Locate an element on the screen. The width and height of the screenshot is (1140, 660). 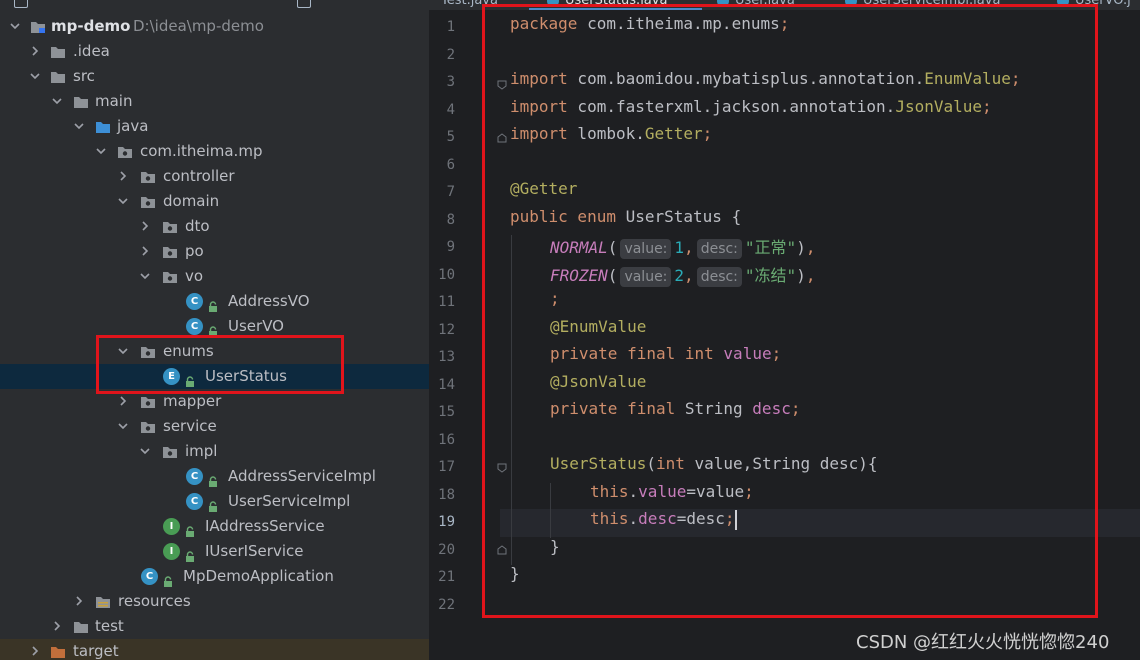
tree-item-src: src is located at coordinates (214, 76).